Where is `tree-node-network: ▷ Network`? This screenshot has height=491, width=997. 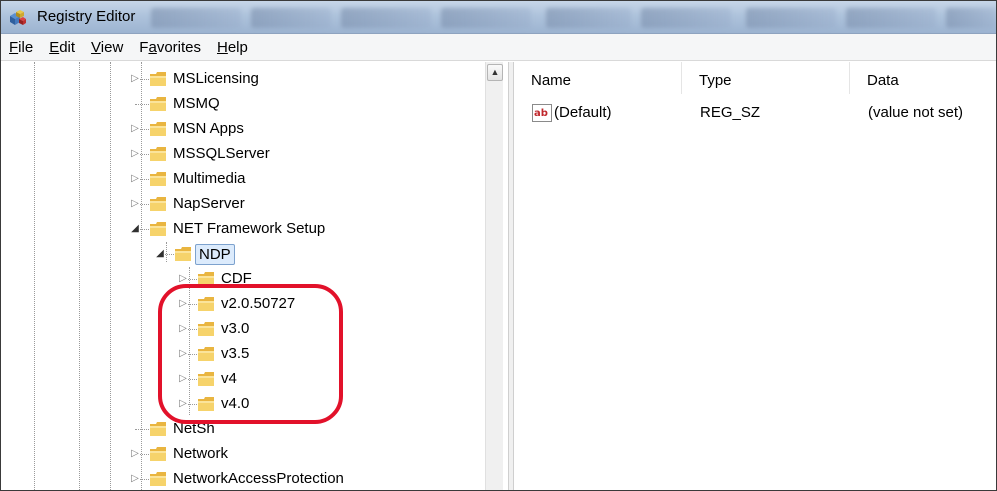
tree-node-network: ▷ Network is located at coordinates (241, 454).